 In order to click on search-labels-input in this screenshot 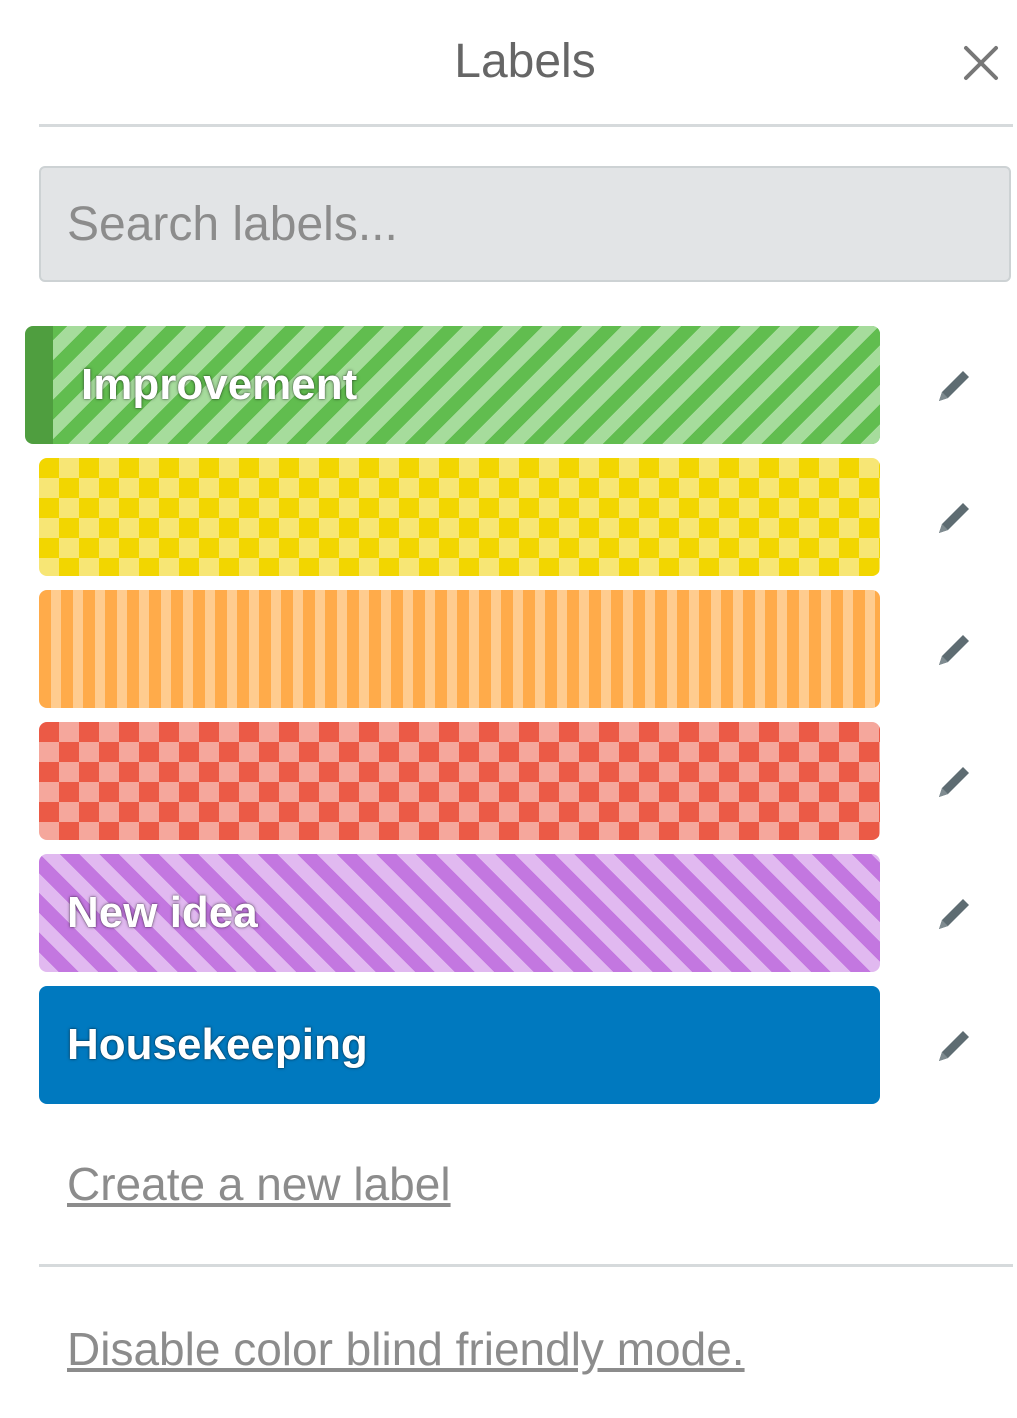, I will do `click(525, 224)`.